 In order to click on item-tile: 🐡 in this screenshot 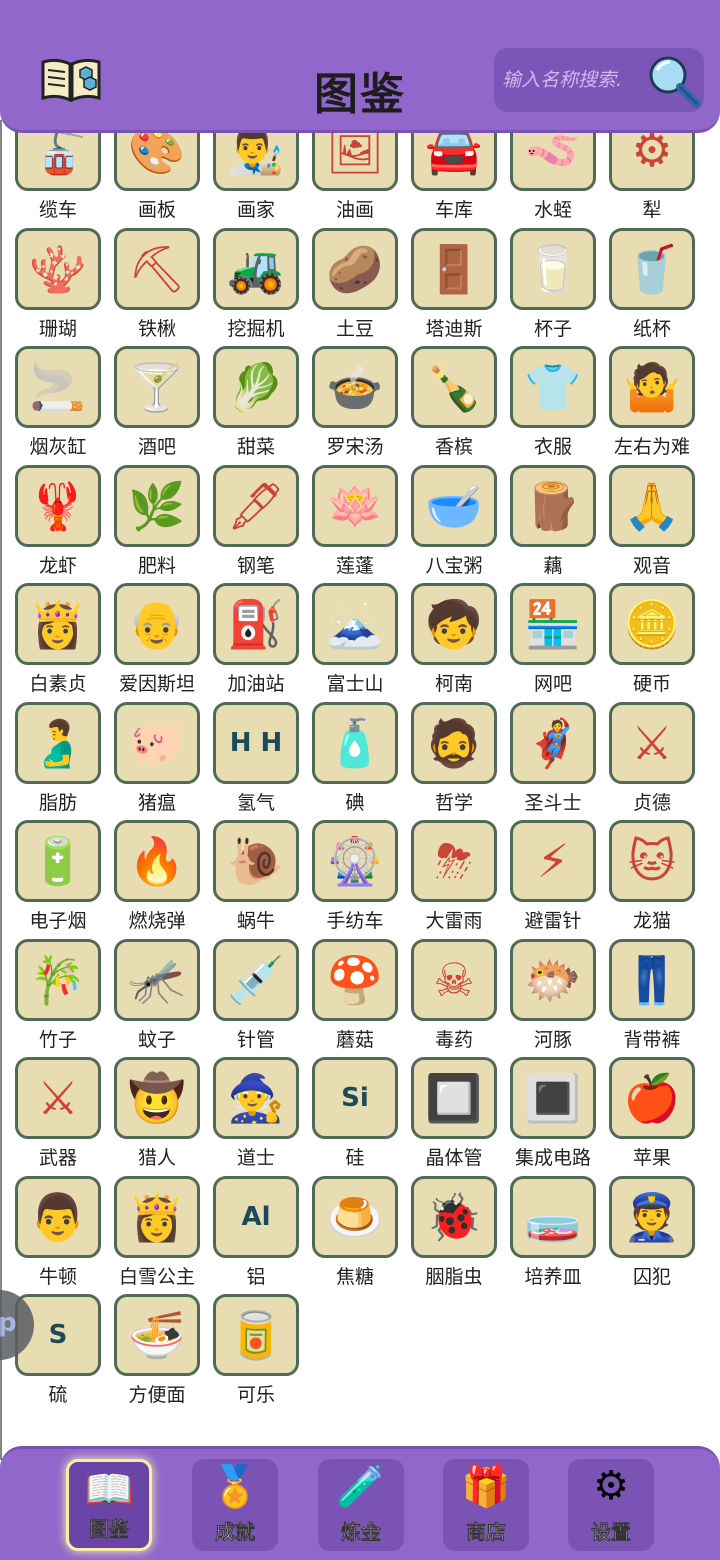, I will do `click(553, 979)`.